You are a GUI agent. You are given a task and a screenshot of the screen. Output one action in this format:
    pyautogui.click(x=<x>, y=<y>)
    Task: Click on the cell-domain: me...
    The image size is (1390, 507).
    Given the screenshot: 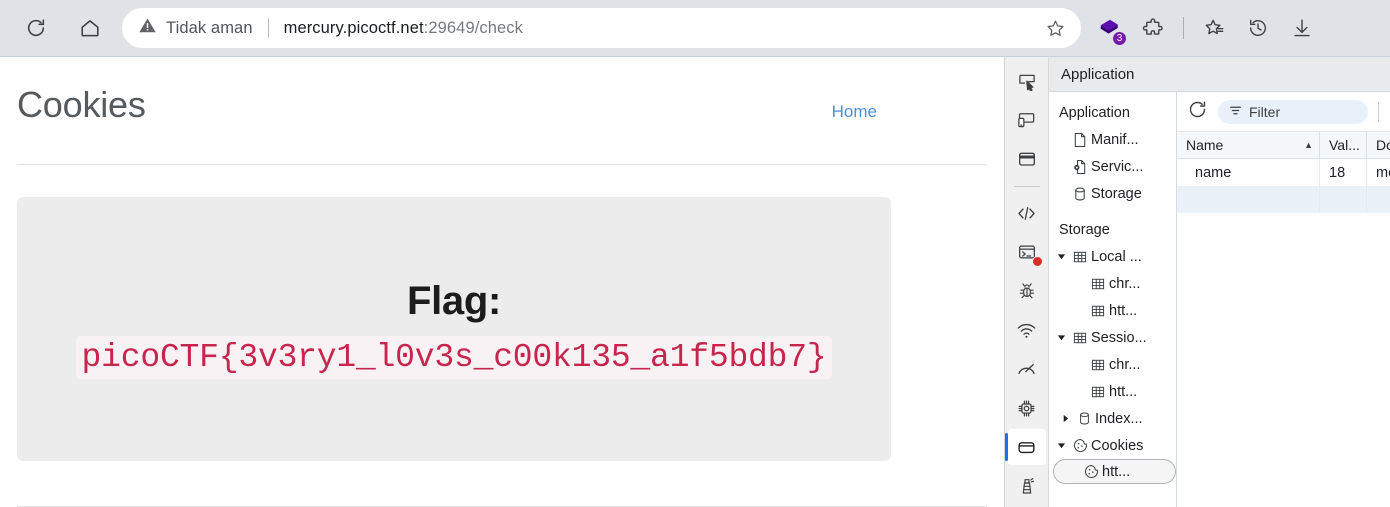 What is the action you would take?
    pyautogui.click(x=1378, y=172)
    